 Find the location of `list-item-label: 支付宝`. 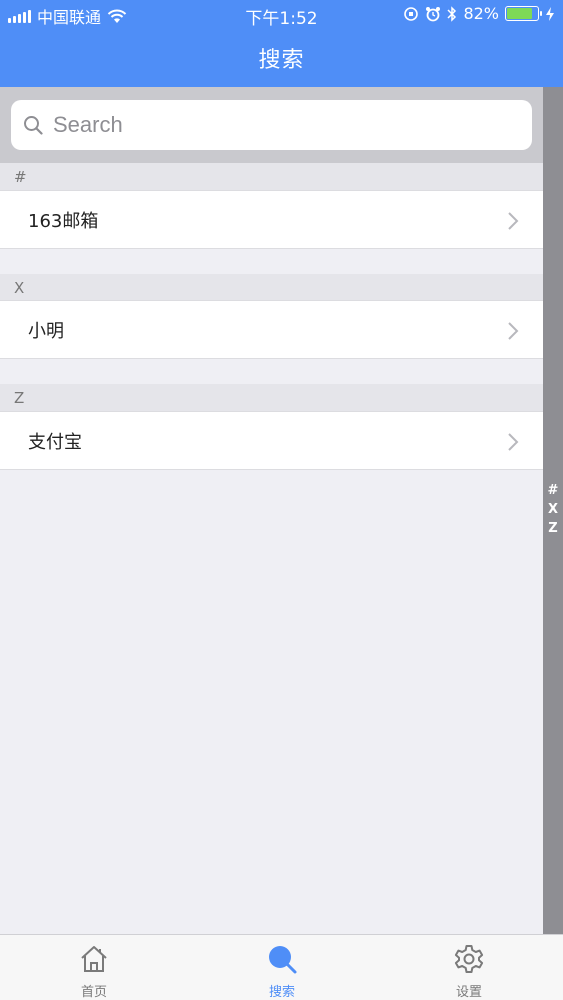

list-item-label: 支付宝 is located at coordinates (55, 442).